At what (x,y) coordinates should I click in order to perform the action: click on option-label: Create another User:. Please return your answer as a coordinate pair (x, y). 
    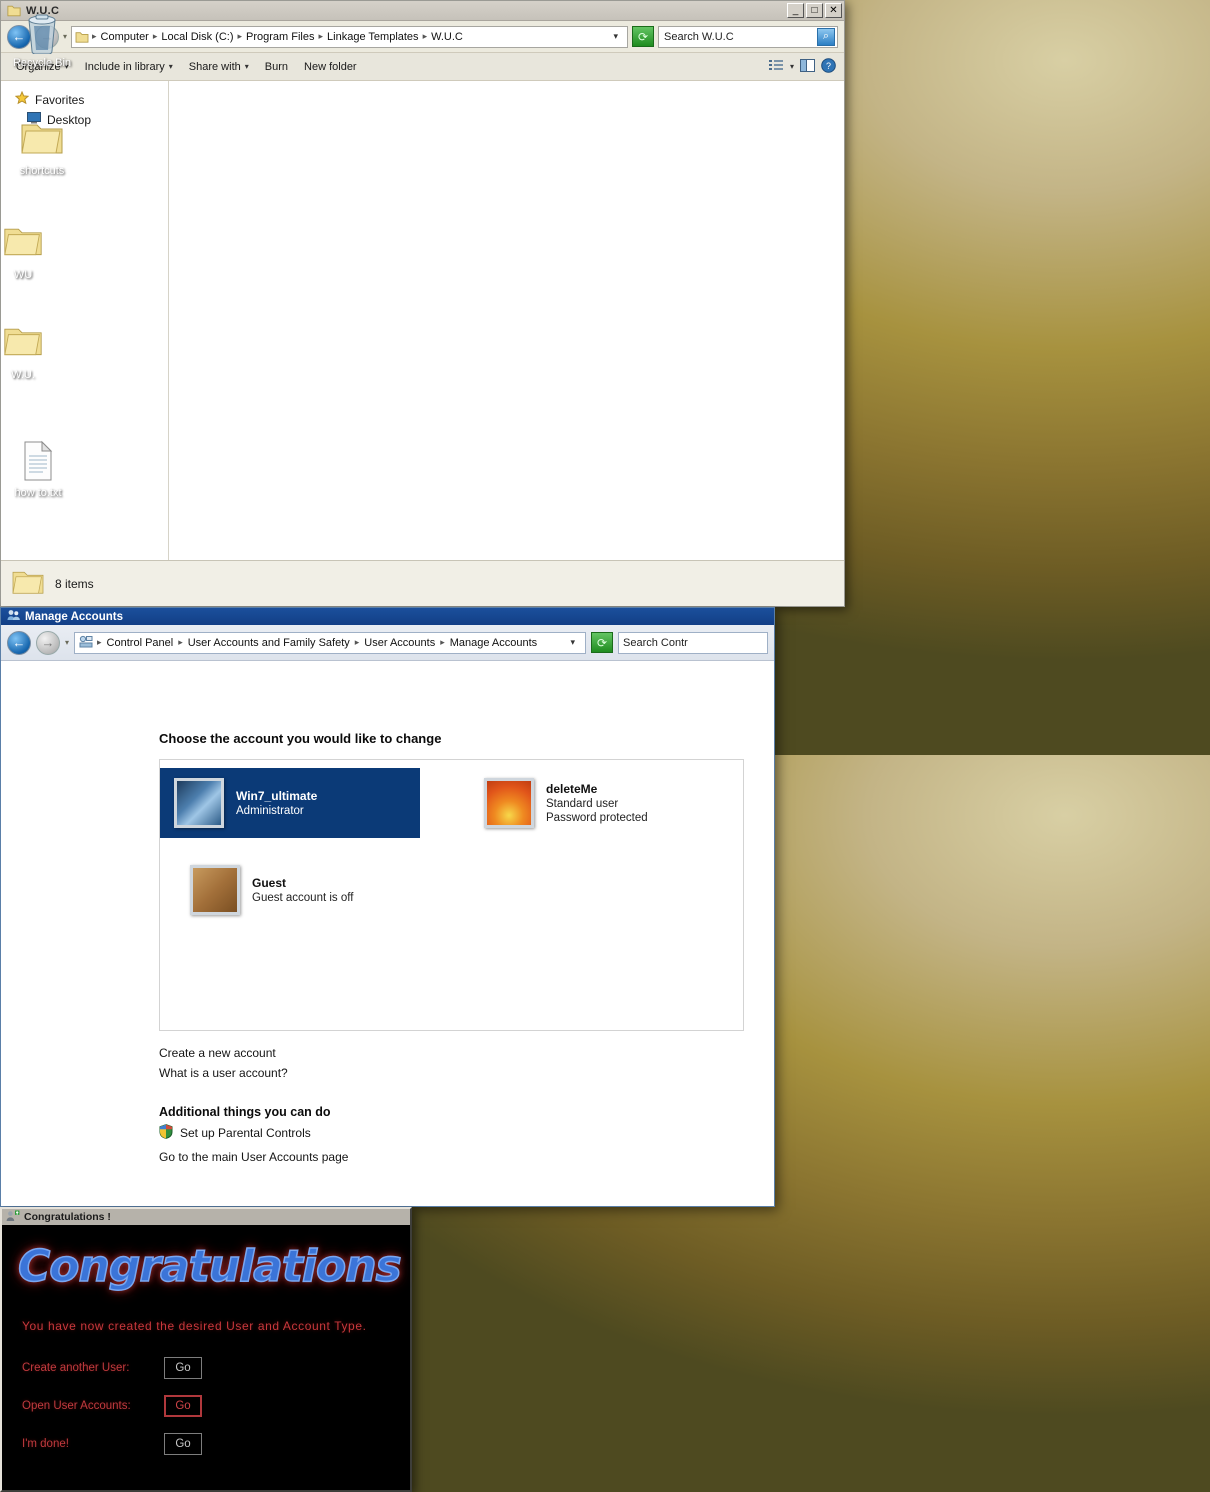
    Looking at the image, I should click on (76, 1368).